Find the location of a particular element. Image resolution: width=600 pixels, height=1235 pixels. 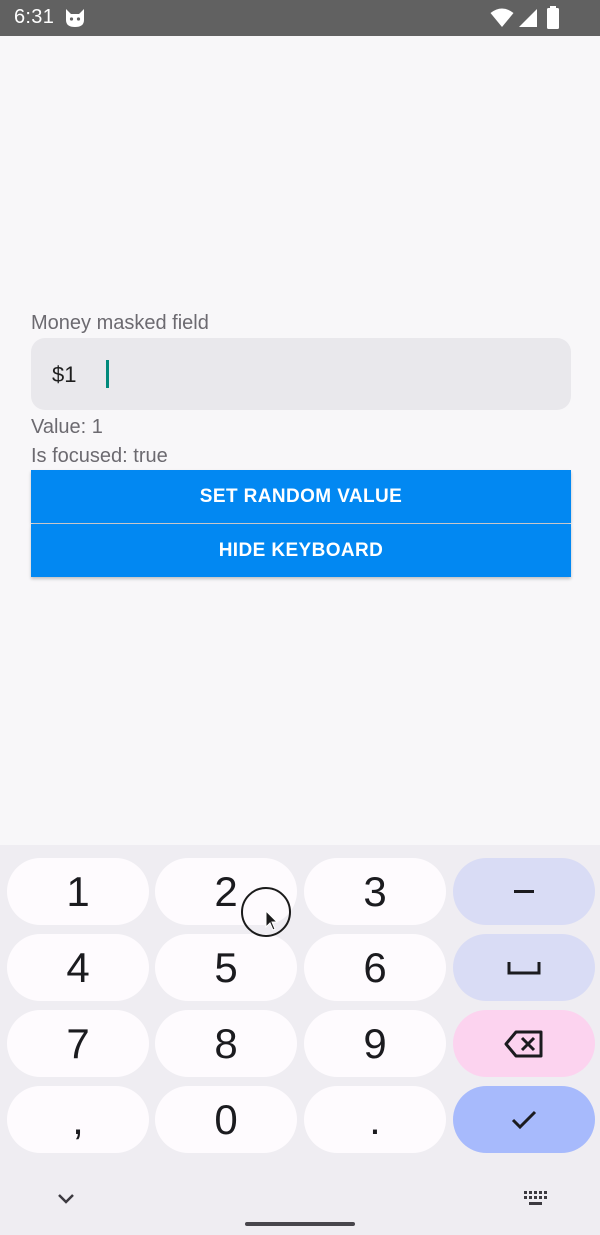

key-8: 8 is located at coordinates (226, 1043).